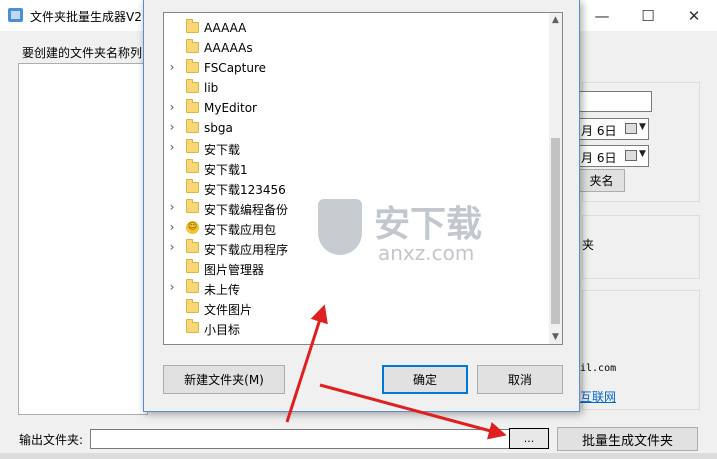 Image resolution: width=717 pixels, height=459 pixels. I want to click on scroll-thumb, so click(555, 231).